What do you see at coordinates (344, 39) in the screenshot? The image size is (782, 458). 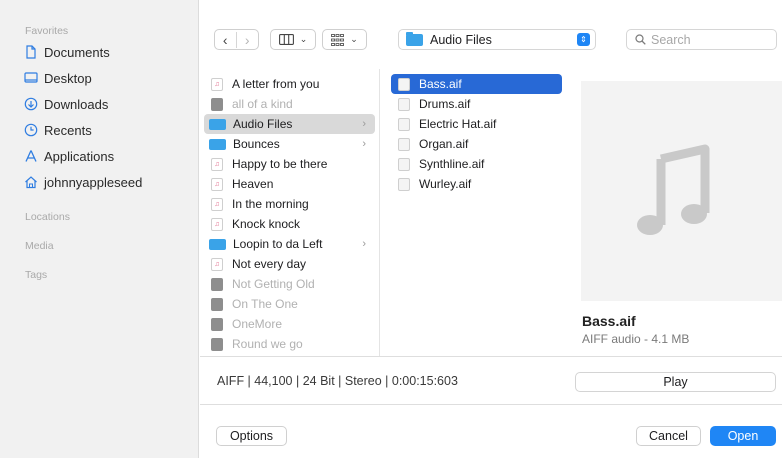 I see `group-button: ⌄` at bounding box center [344, 39].